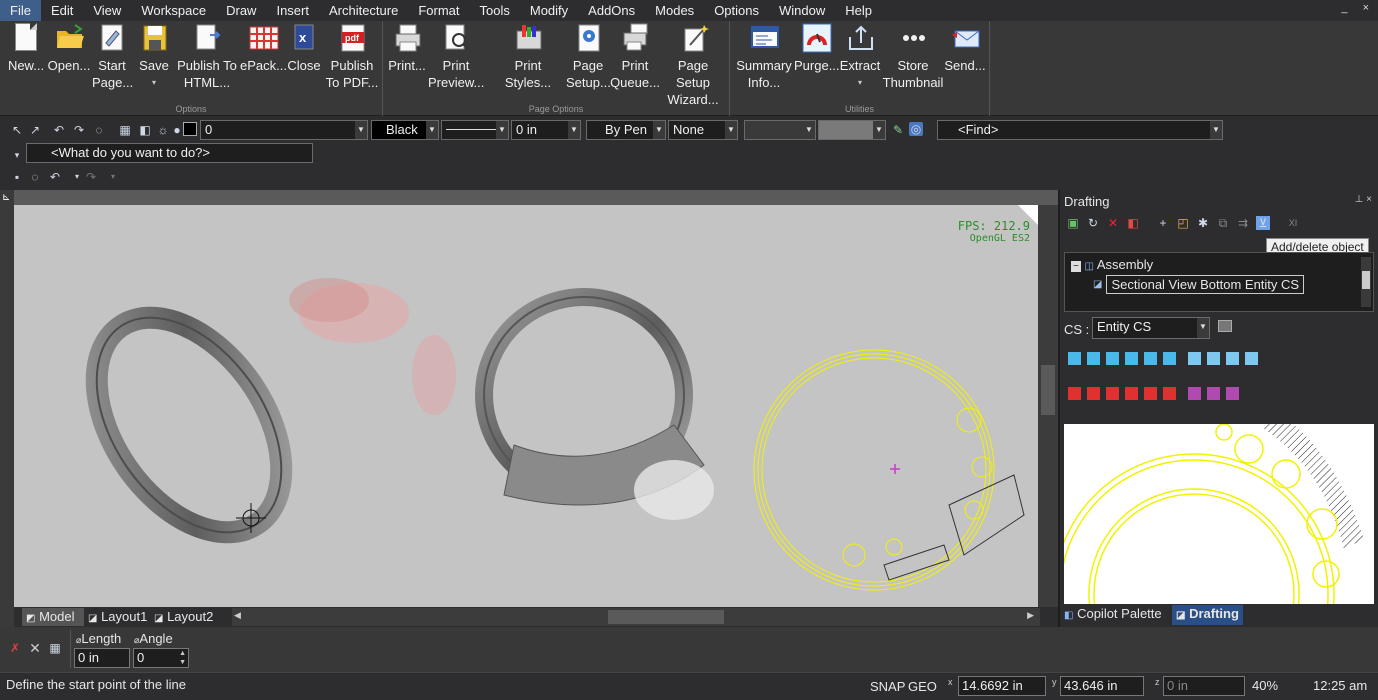 The image size is (1378, 700). I want to click on copy-icon: ⧉, so click(1223, 223).